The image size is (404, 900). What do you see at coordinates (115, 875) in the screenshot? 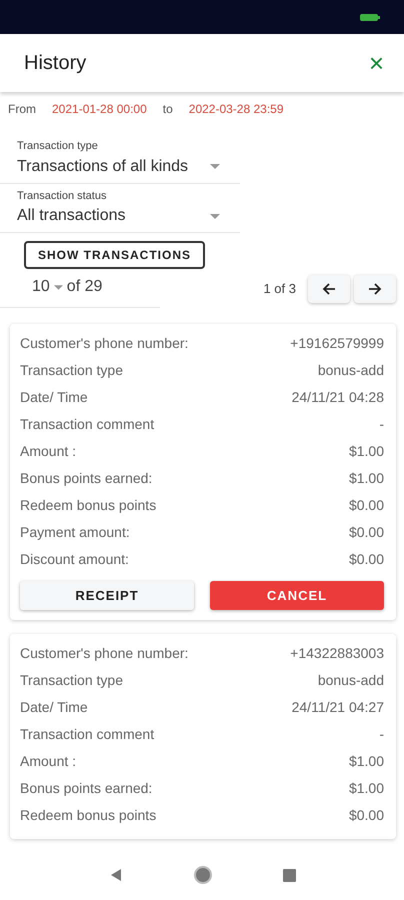
I see `back-icon` at bounding box center [115, 875].